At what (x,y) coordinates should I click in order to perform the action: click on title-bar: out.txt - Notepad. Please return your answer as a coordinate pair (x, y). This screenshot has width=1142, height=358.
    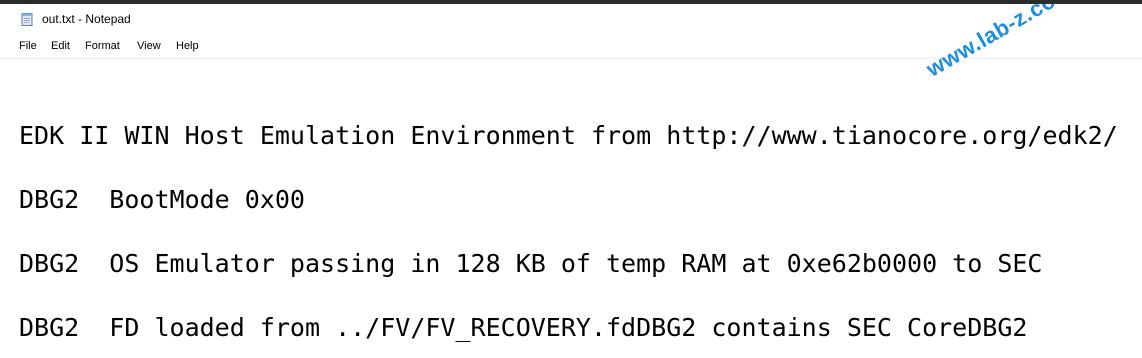
    Looking at the image, I should click on (571, 19).